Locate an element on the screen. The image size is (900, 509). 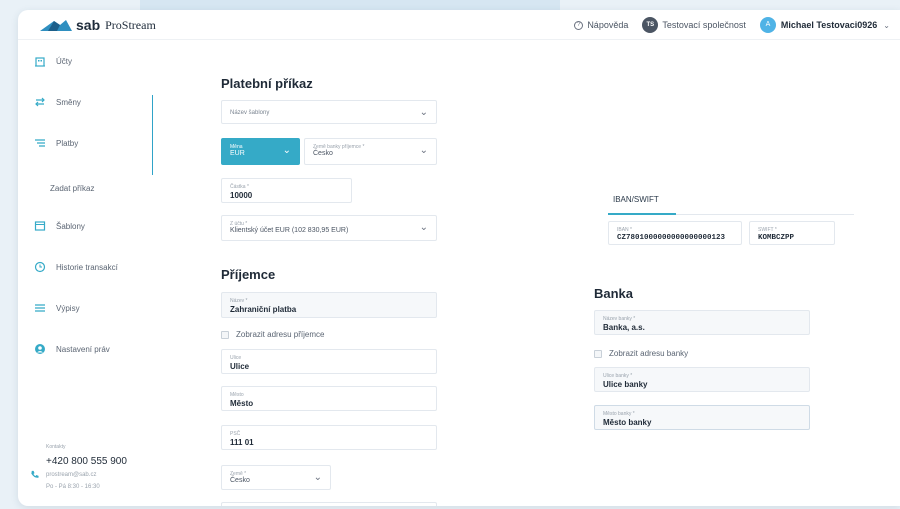
bank-country-select: Země banky příjemce * Česko ⌄ is located at coordinates (370, 151).